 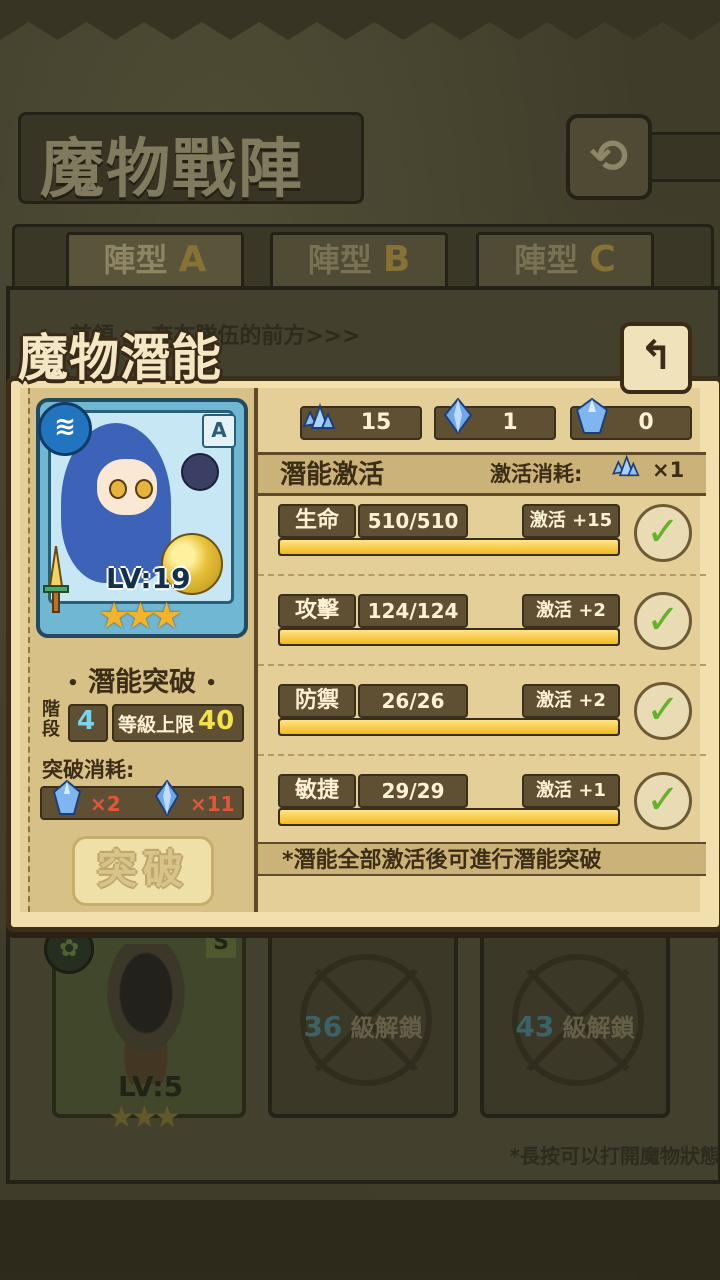 What do you see at coordinates (413, 521) in the screenshot?
I see `stat-value: 510/510` at bounding box center [413, 521].